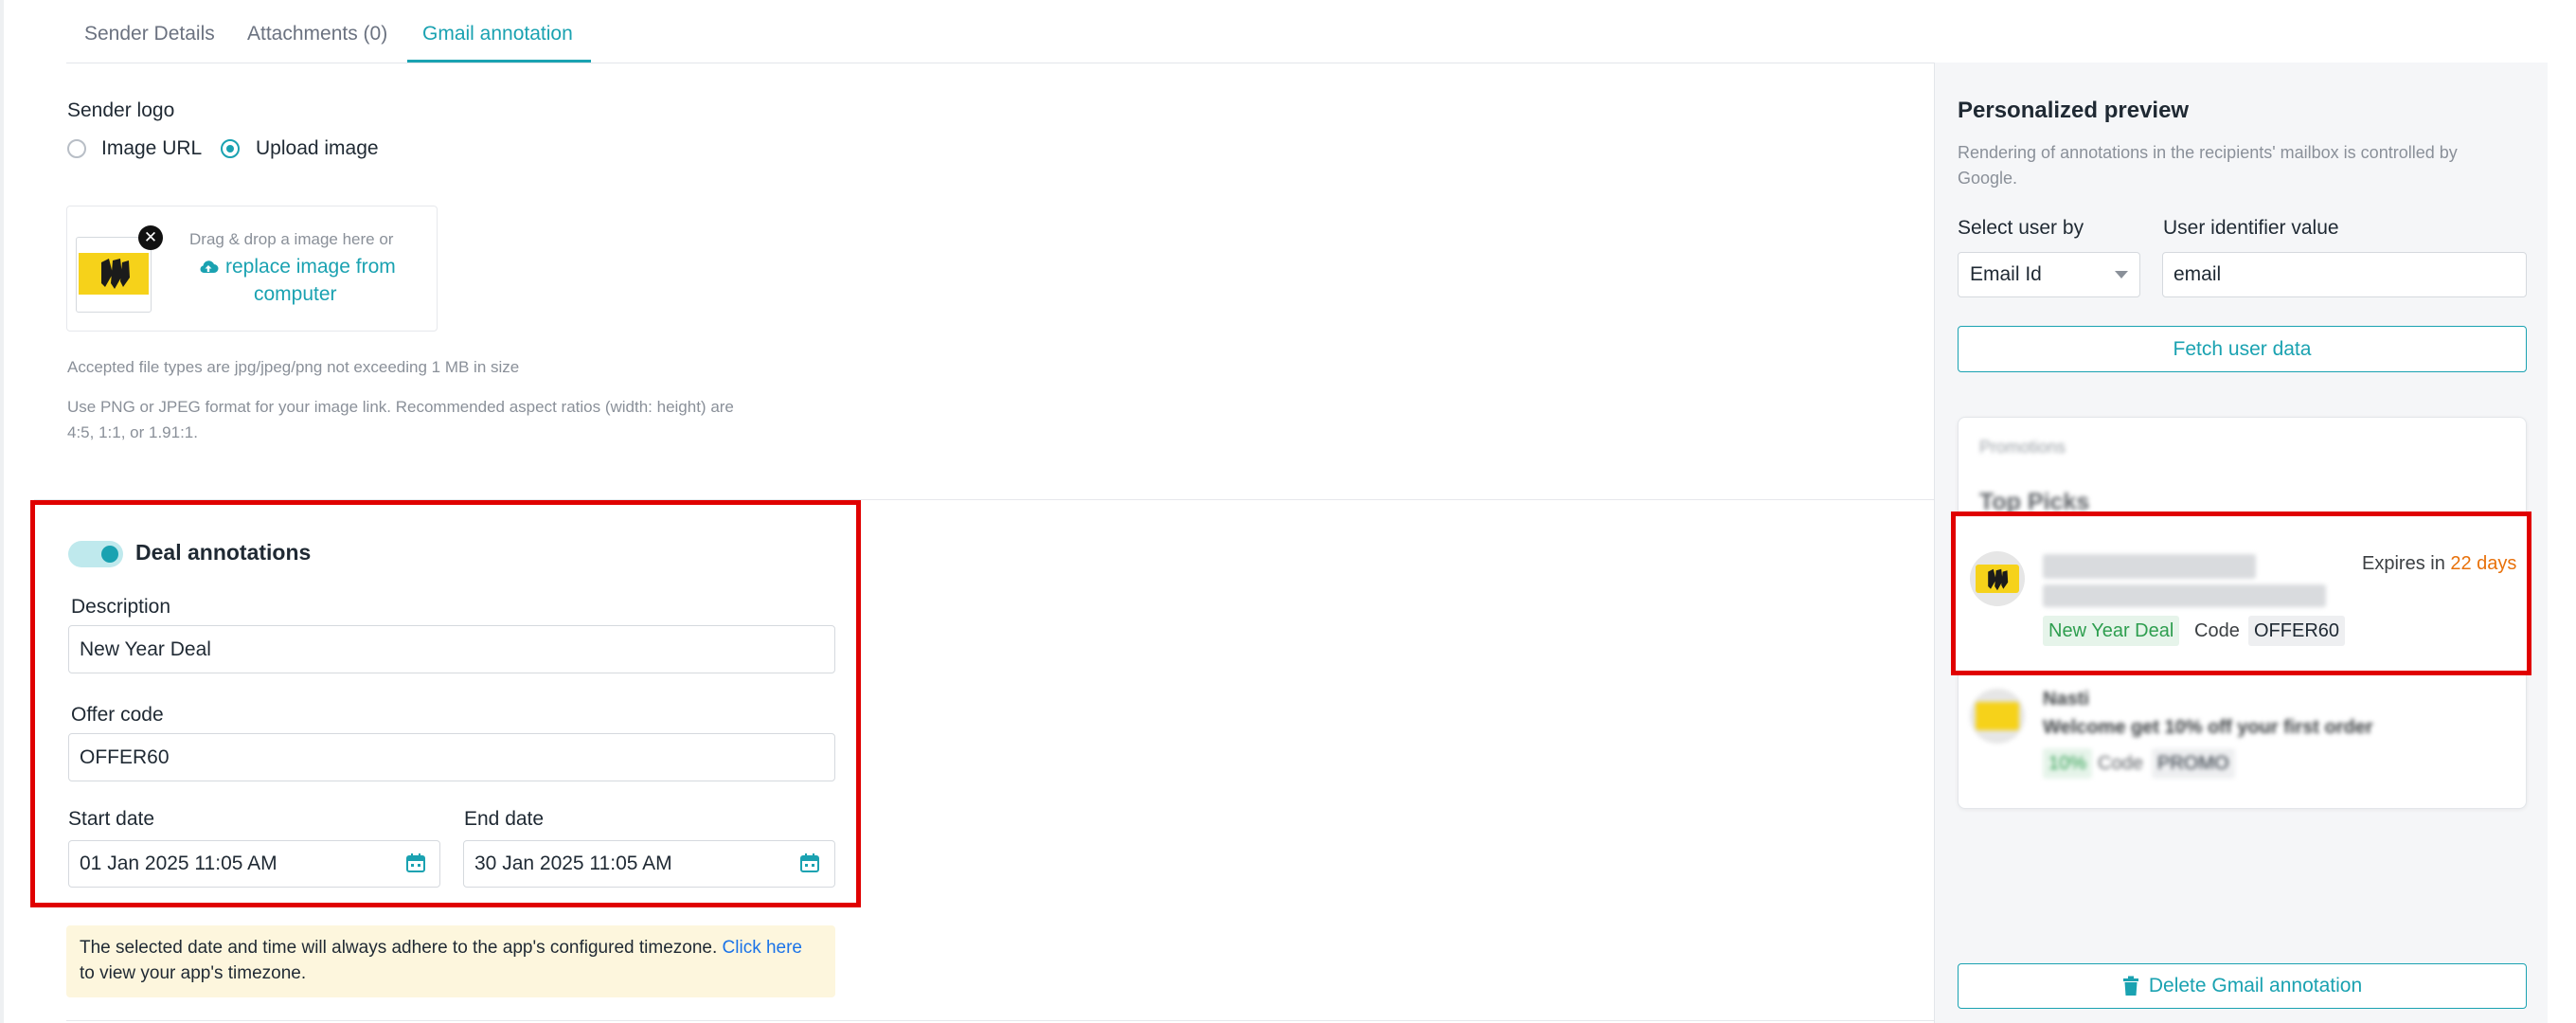  Describe the element at coordinates (291, 239) in the screenshot. I see `drop-hint-text: Drag & drop a image here or` at that location.